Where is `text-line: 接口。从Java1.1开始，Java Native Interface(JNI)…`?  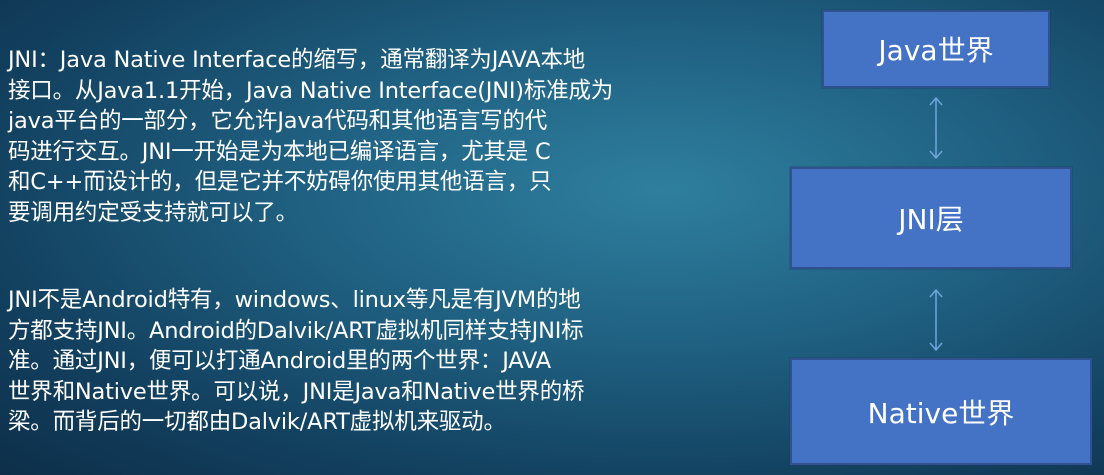
text-line: 接口。从Java1.1开始，Java Native Interface(JNI)… is located at coordinates (311, 90).